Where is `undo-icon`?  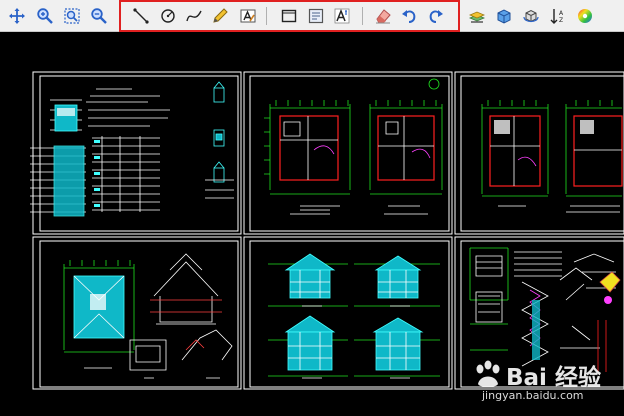 undo-icon is located at coordinates (409, 16).